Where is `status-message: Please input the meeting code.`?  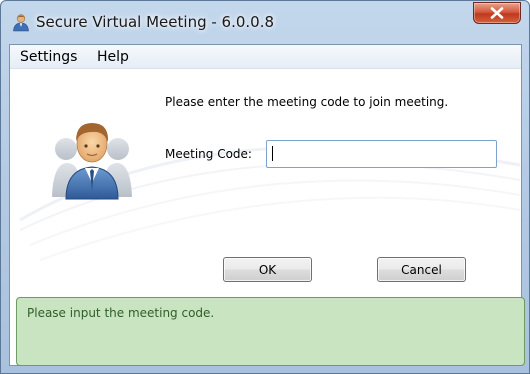
status-message: Please input the meeting code. is located at coordinates (121, 313).